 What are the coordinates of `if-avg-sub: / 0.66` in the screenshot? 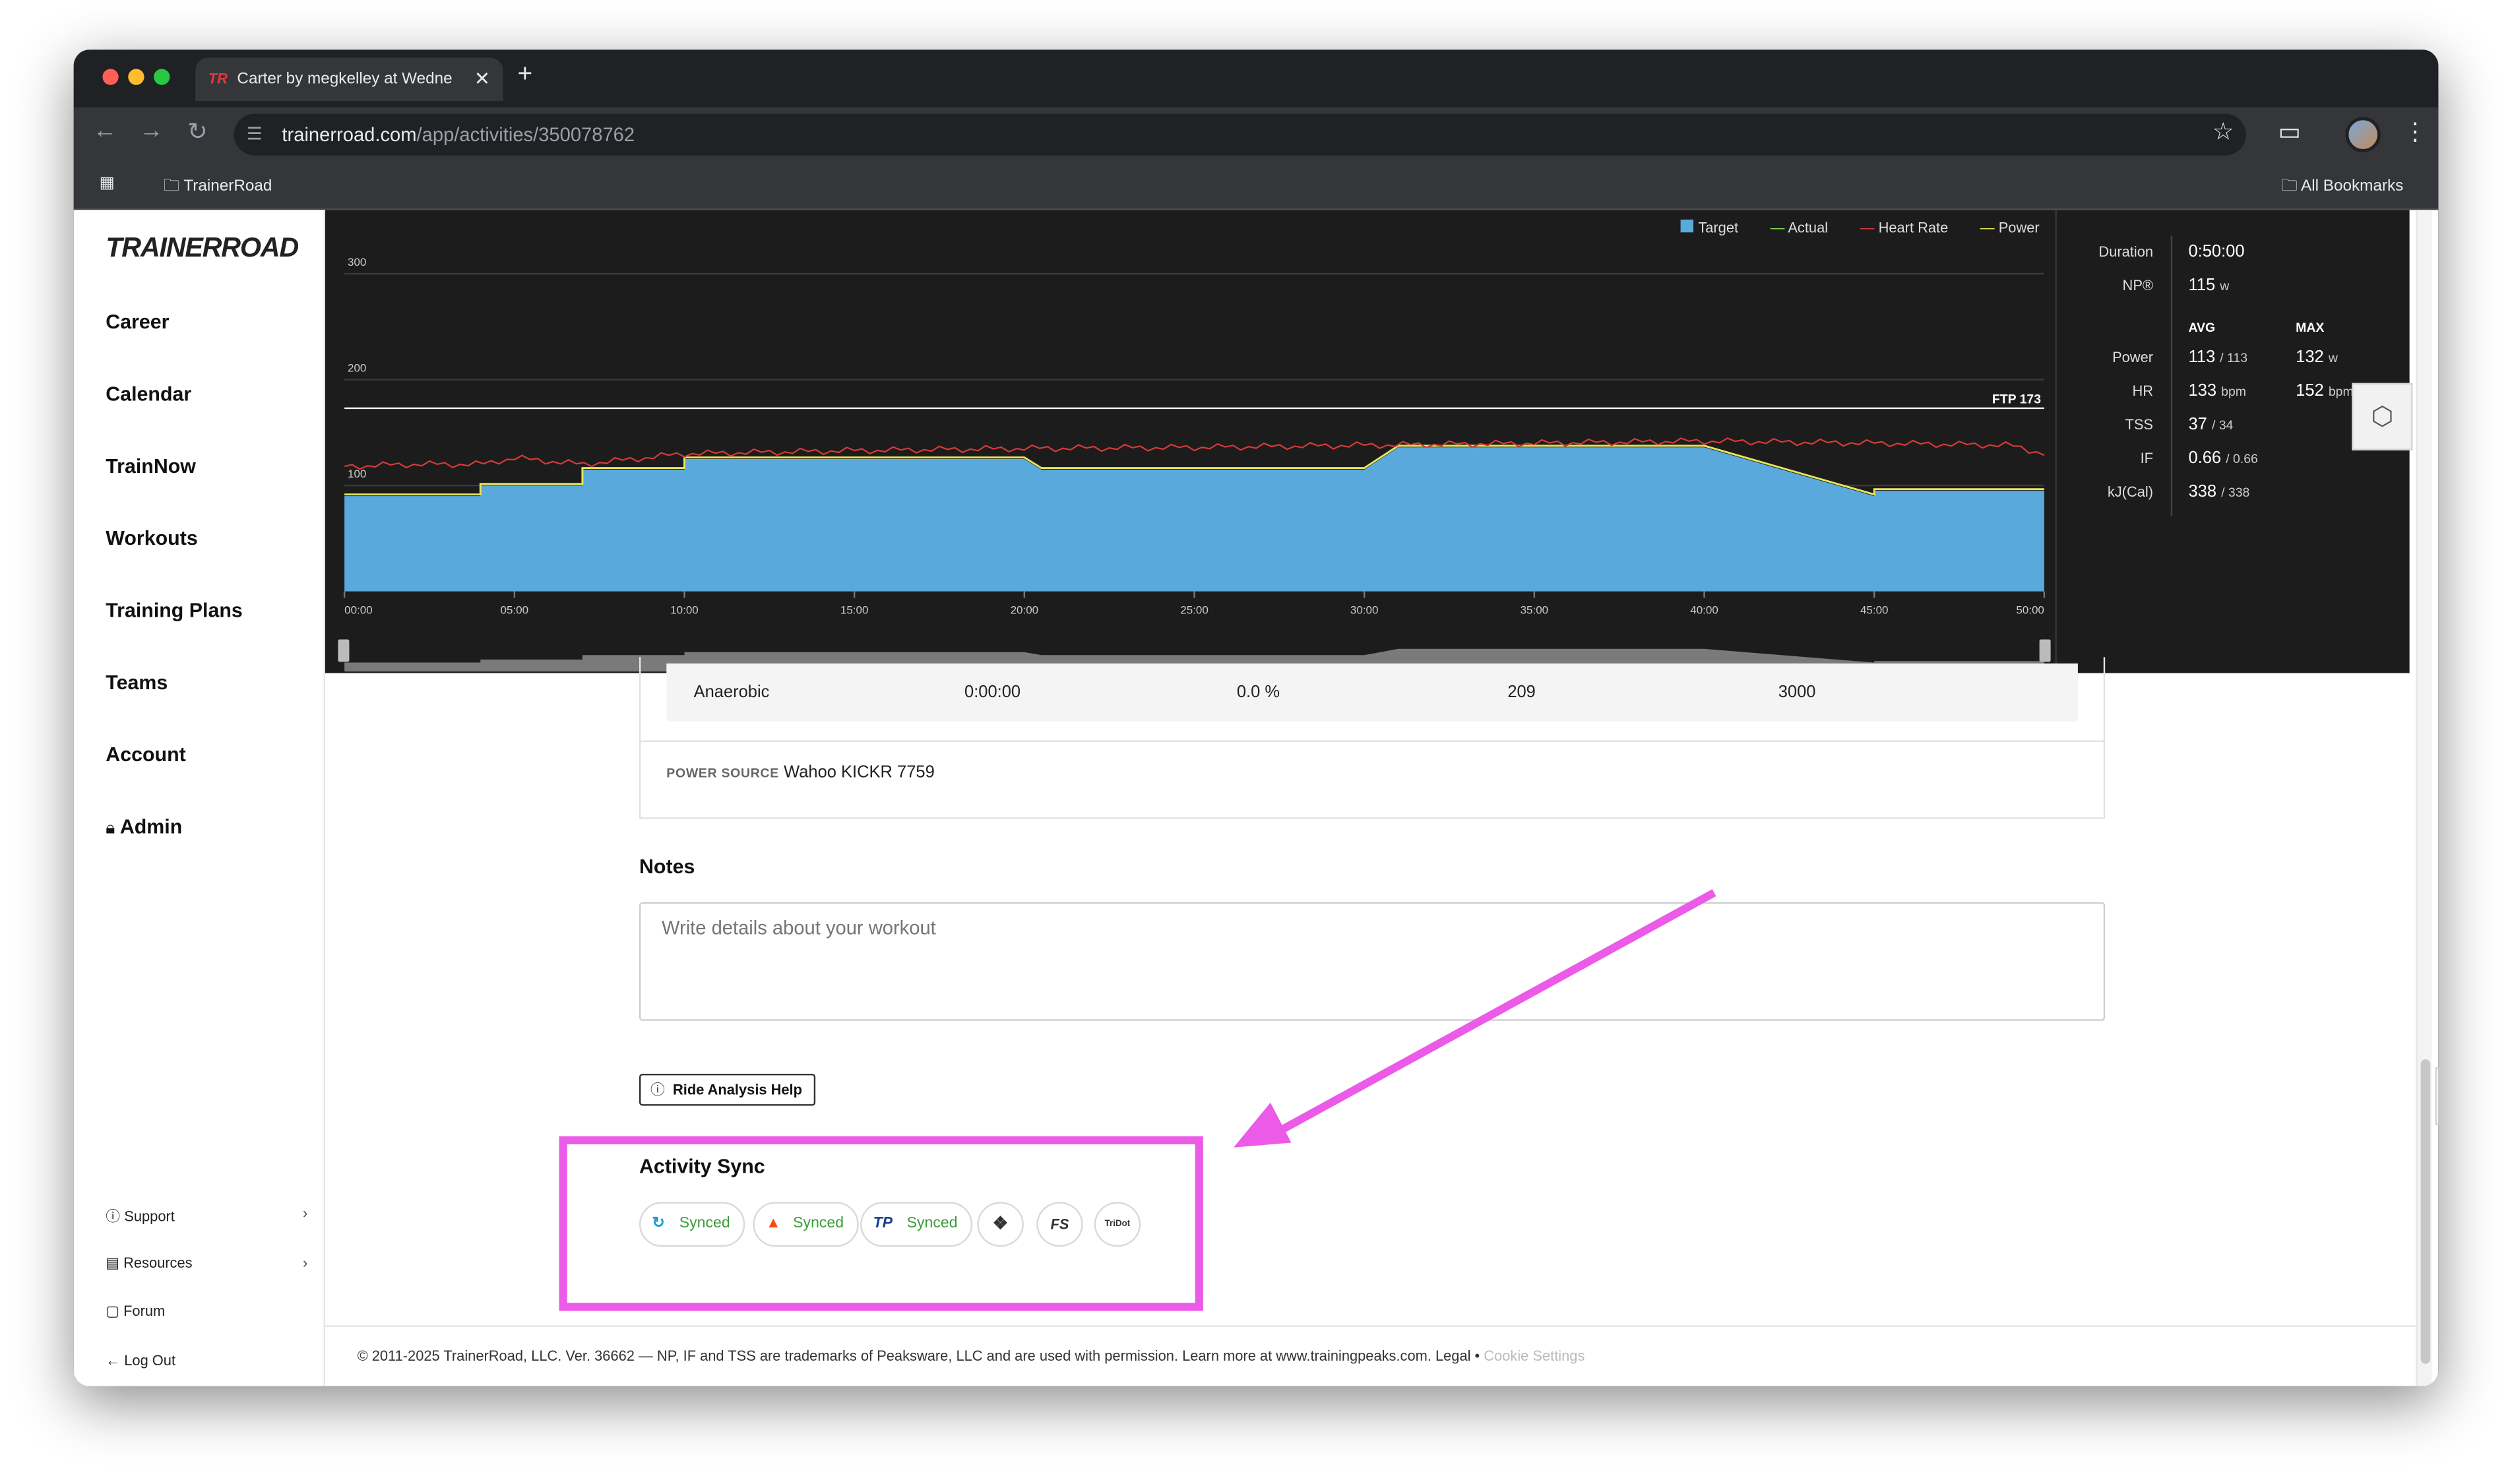 It's located at (2242, 460).